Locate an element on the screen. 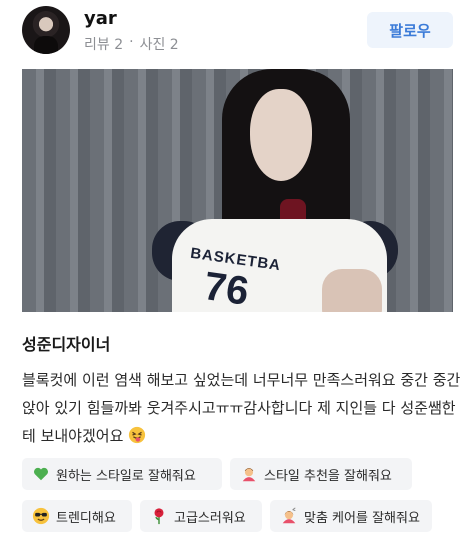 The height and width of the screenshot is (547, 475). person-tipping-hand-icon is located at coordinates (249, 475).